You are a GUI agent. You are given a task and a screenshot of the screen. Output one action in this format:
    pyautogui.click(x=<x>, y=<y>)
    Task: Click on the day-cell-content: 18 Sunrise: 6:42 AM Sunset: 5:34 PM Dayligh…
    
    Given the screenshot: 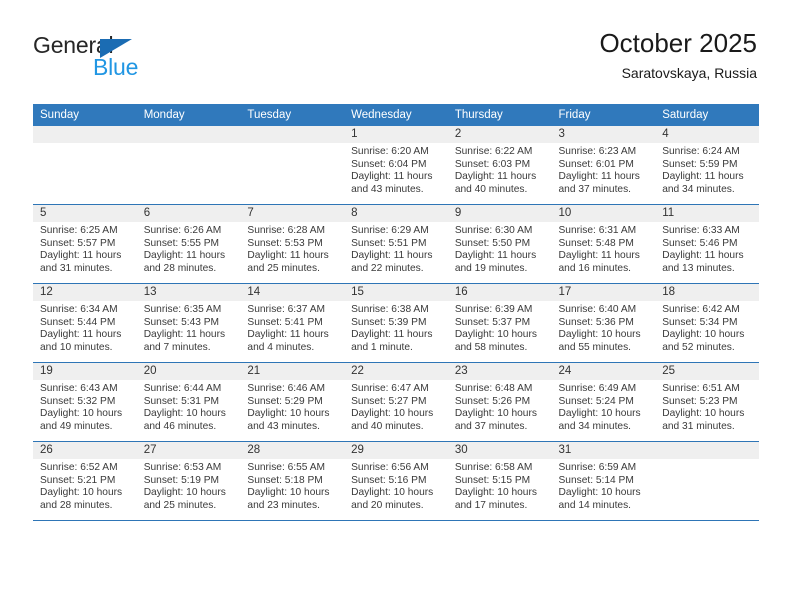 What is the action you would take?
    pyautogui.click(x=707, y=323)
    